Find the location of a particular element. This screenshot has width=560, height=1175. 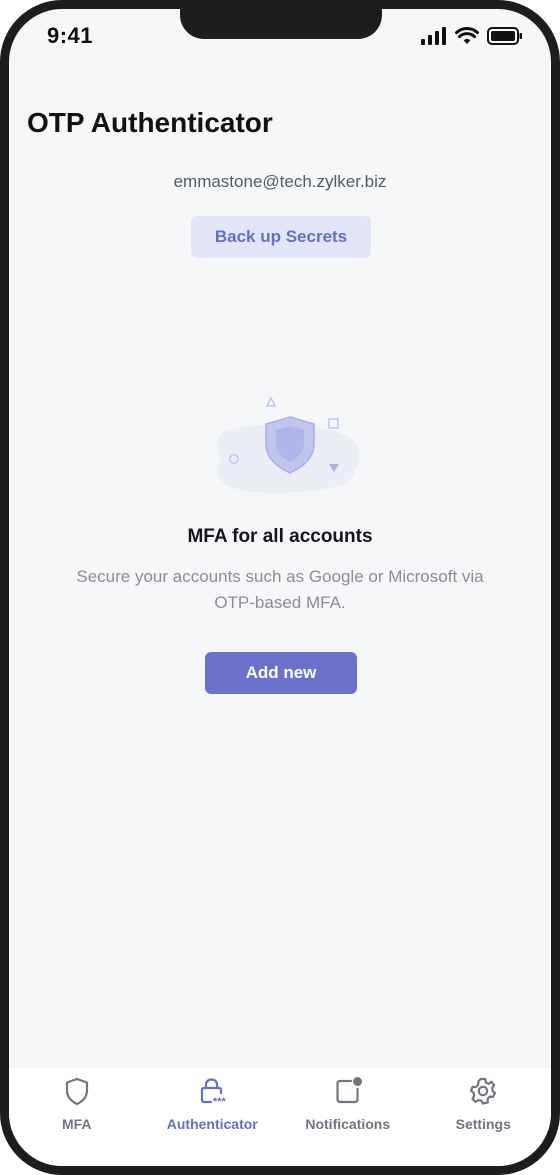

add-new-button: Add new is located at coordinates (281, 673).